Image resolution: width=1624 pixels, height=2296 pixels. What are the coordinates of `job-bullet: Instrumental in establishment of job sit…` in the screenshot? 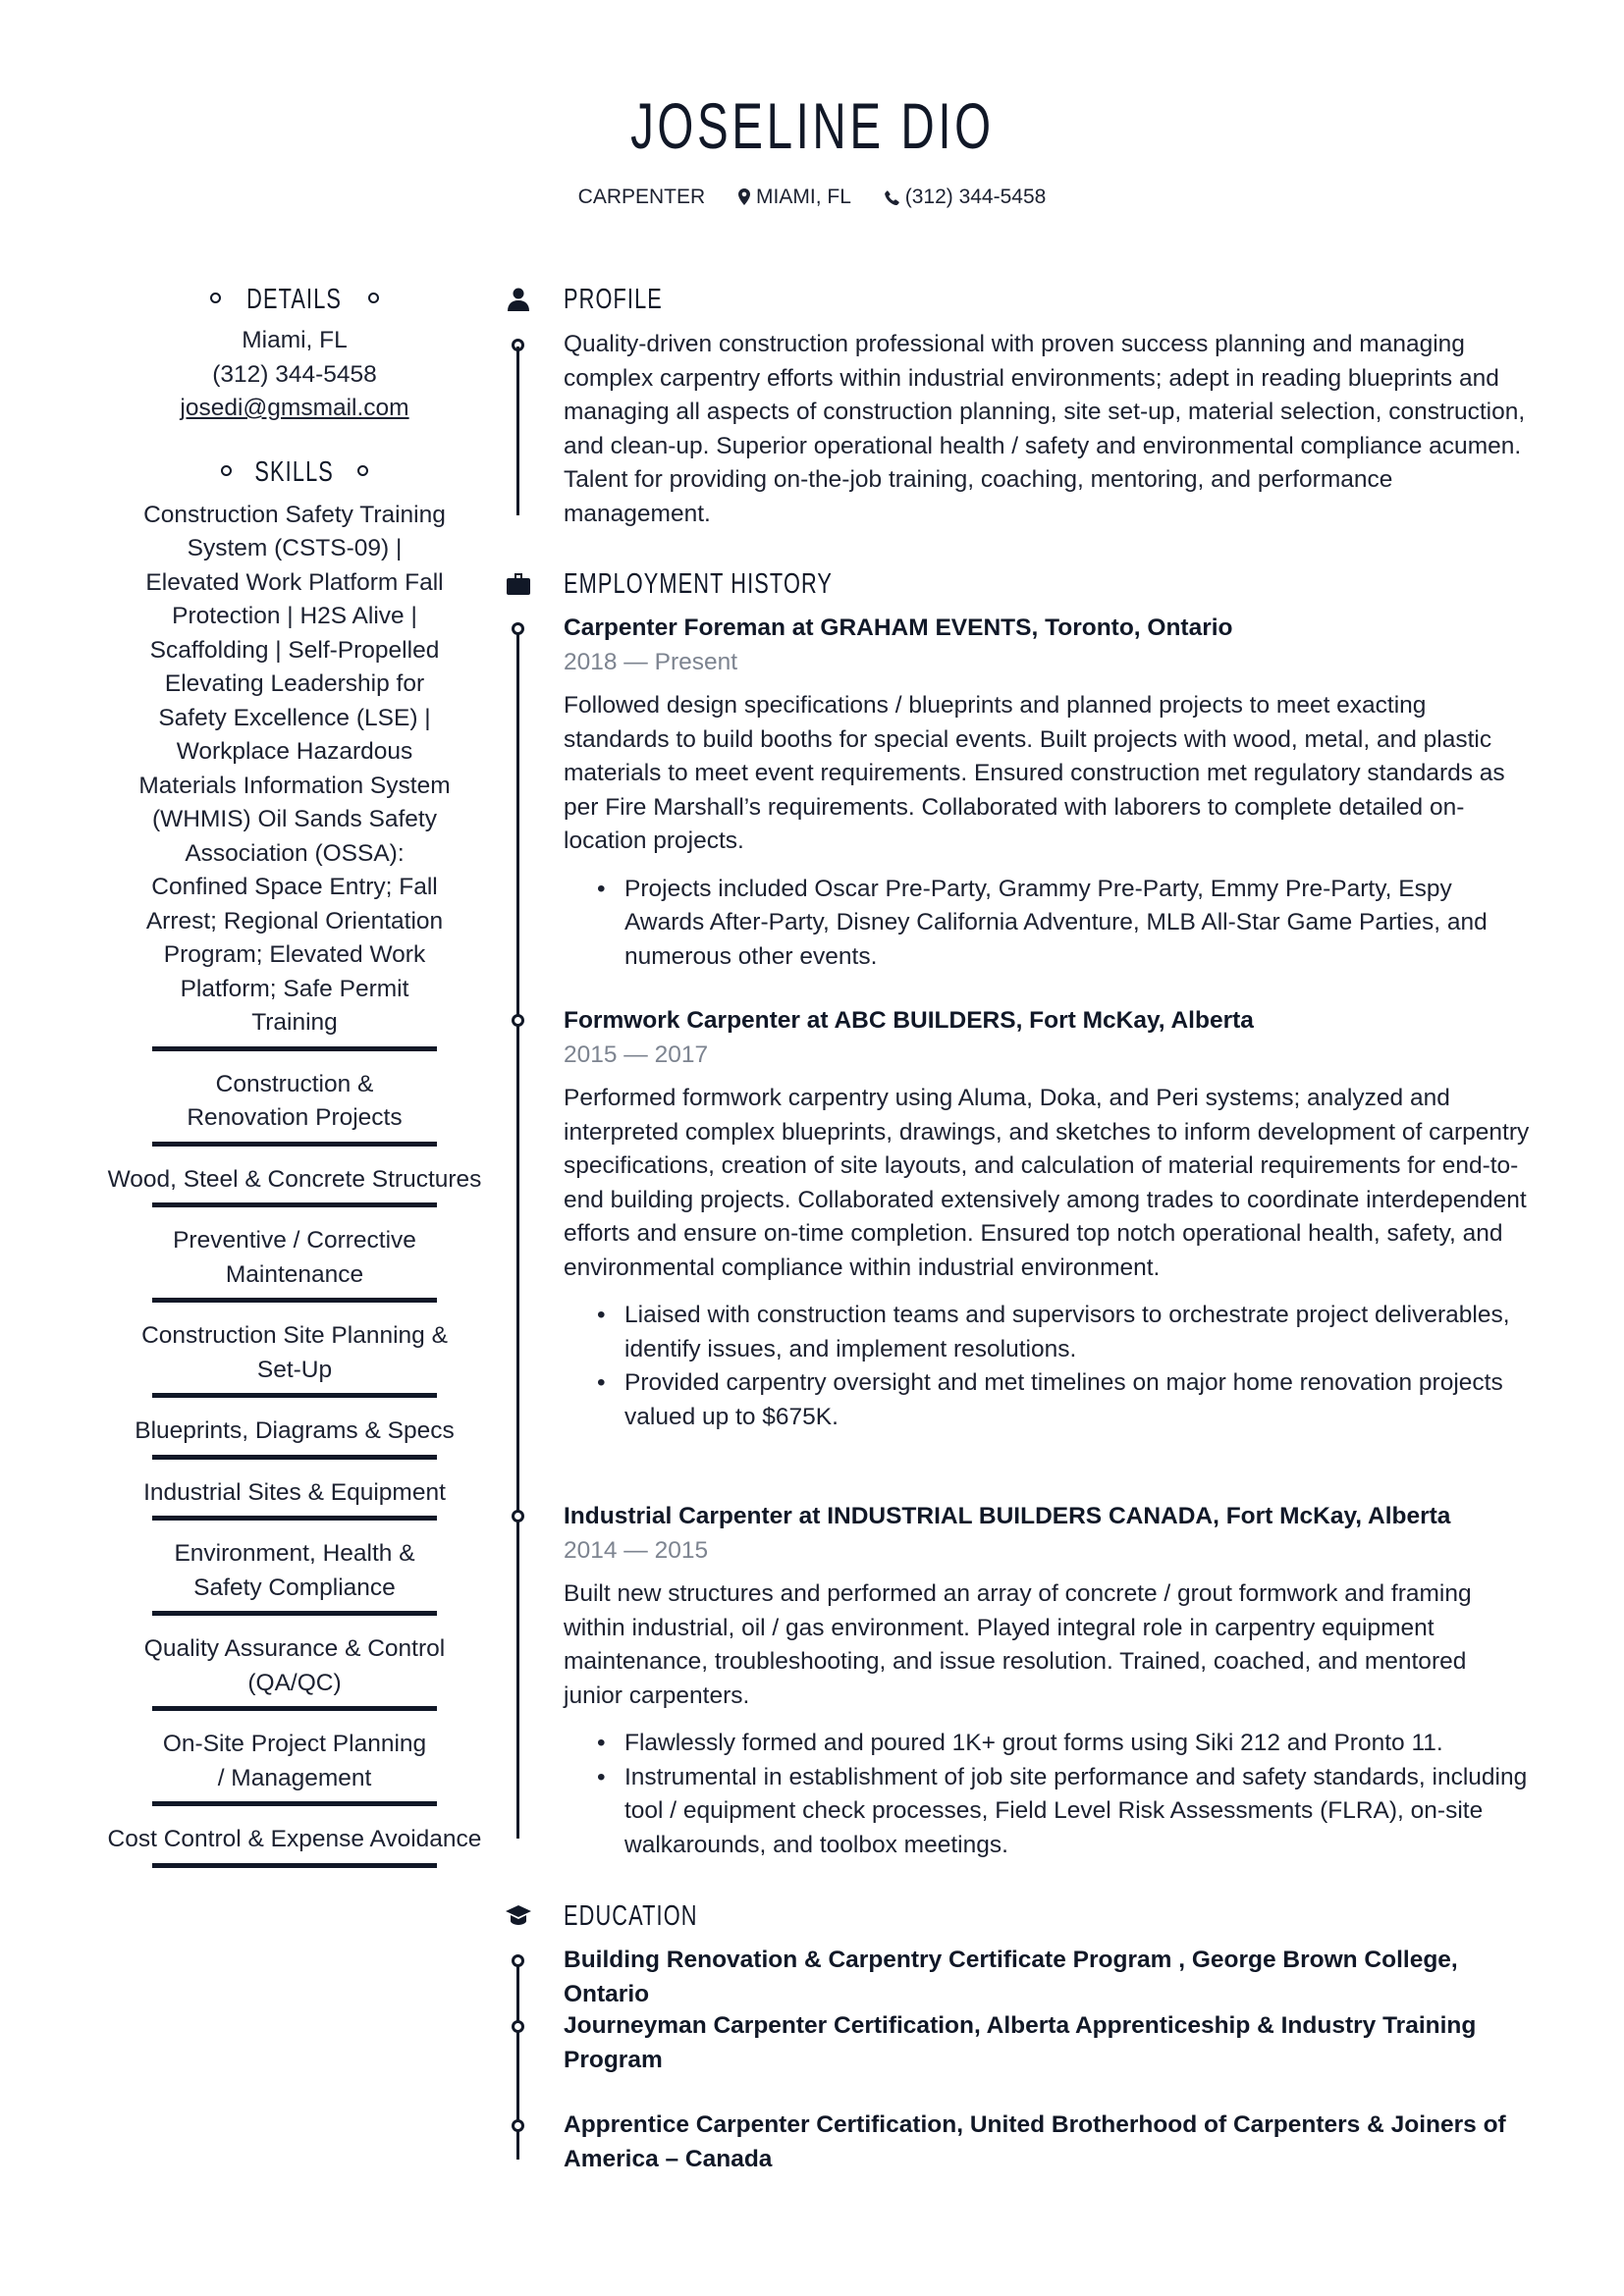 It's located at (1064, 1812).